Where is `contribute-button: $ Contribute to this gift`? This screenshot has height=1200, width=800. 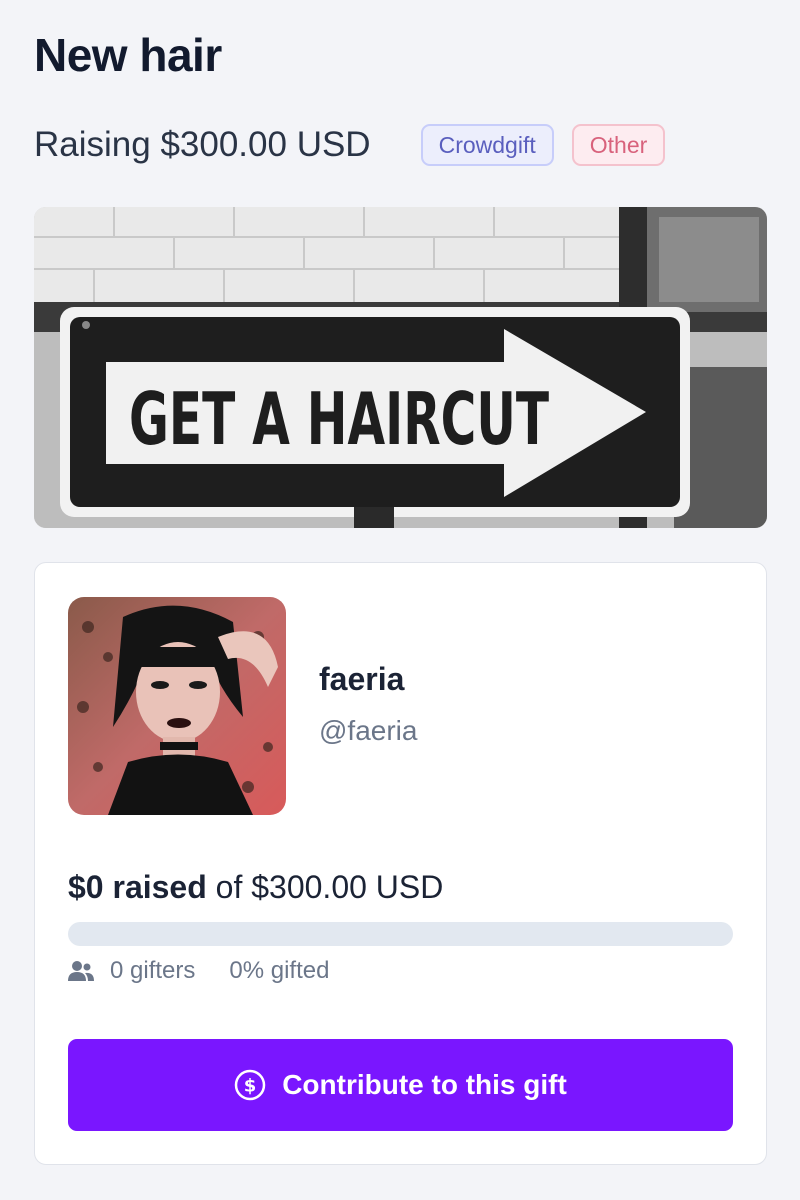
contribute-button: $ Contribute to this gift is located at coordinates (400, 1085).